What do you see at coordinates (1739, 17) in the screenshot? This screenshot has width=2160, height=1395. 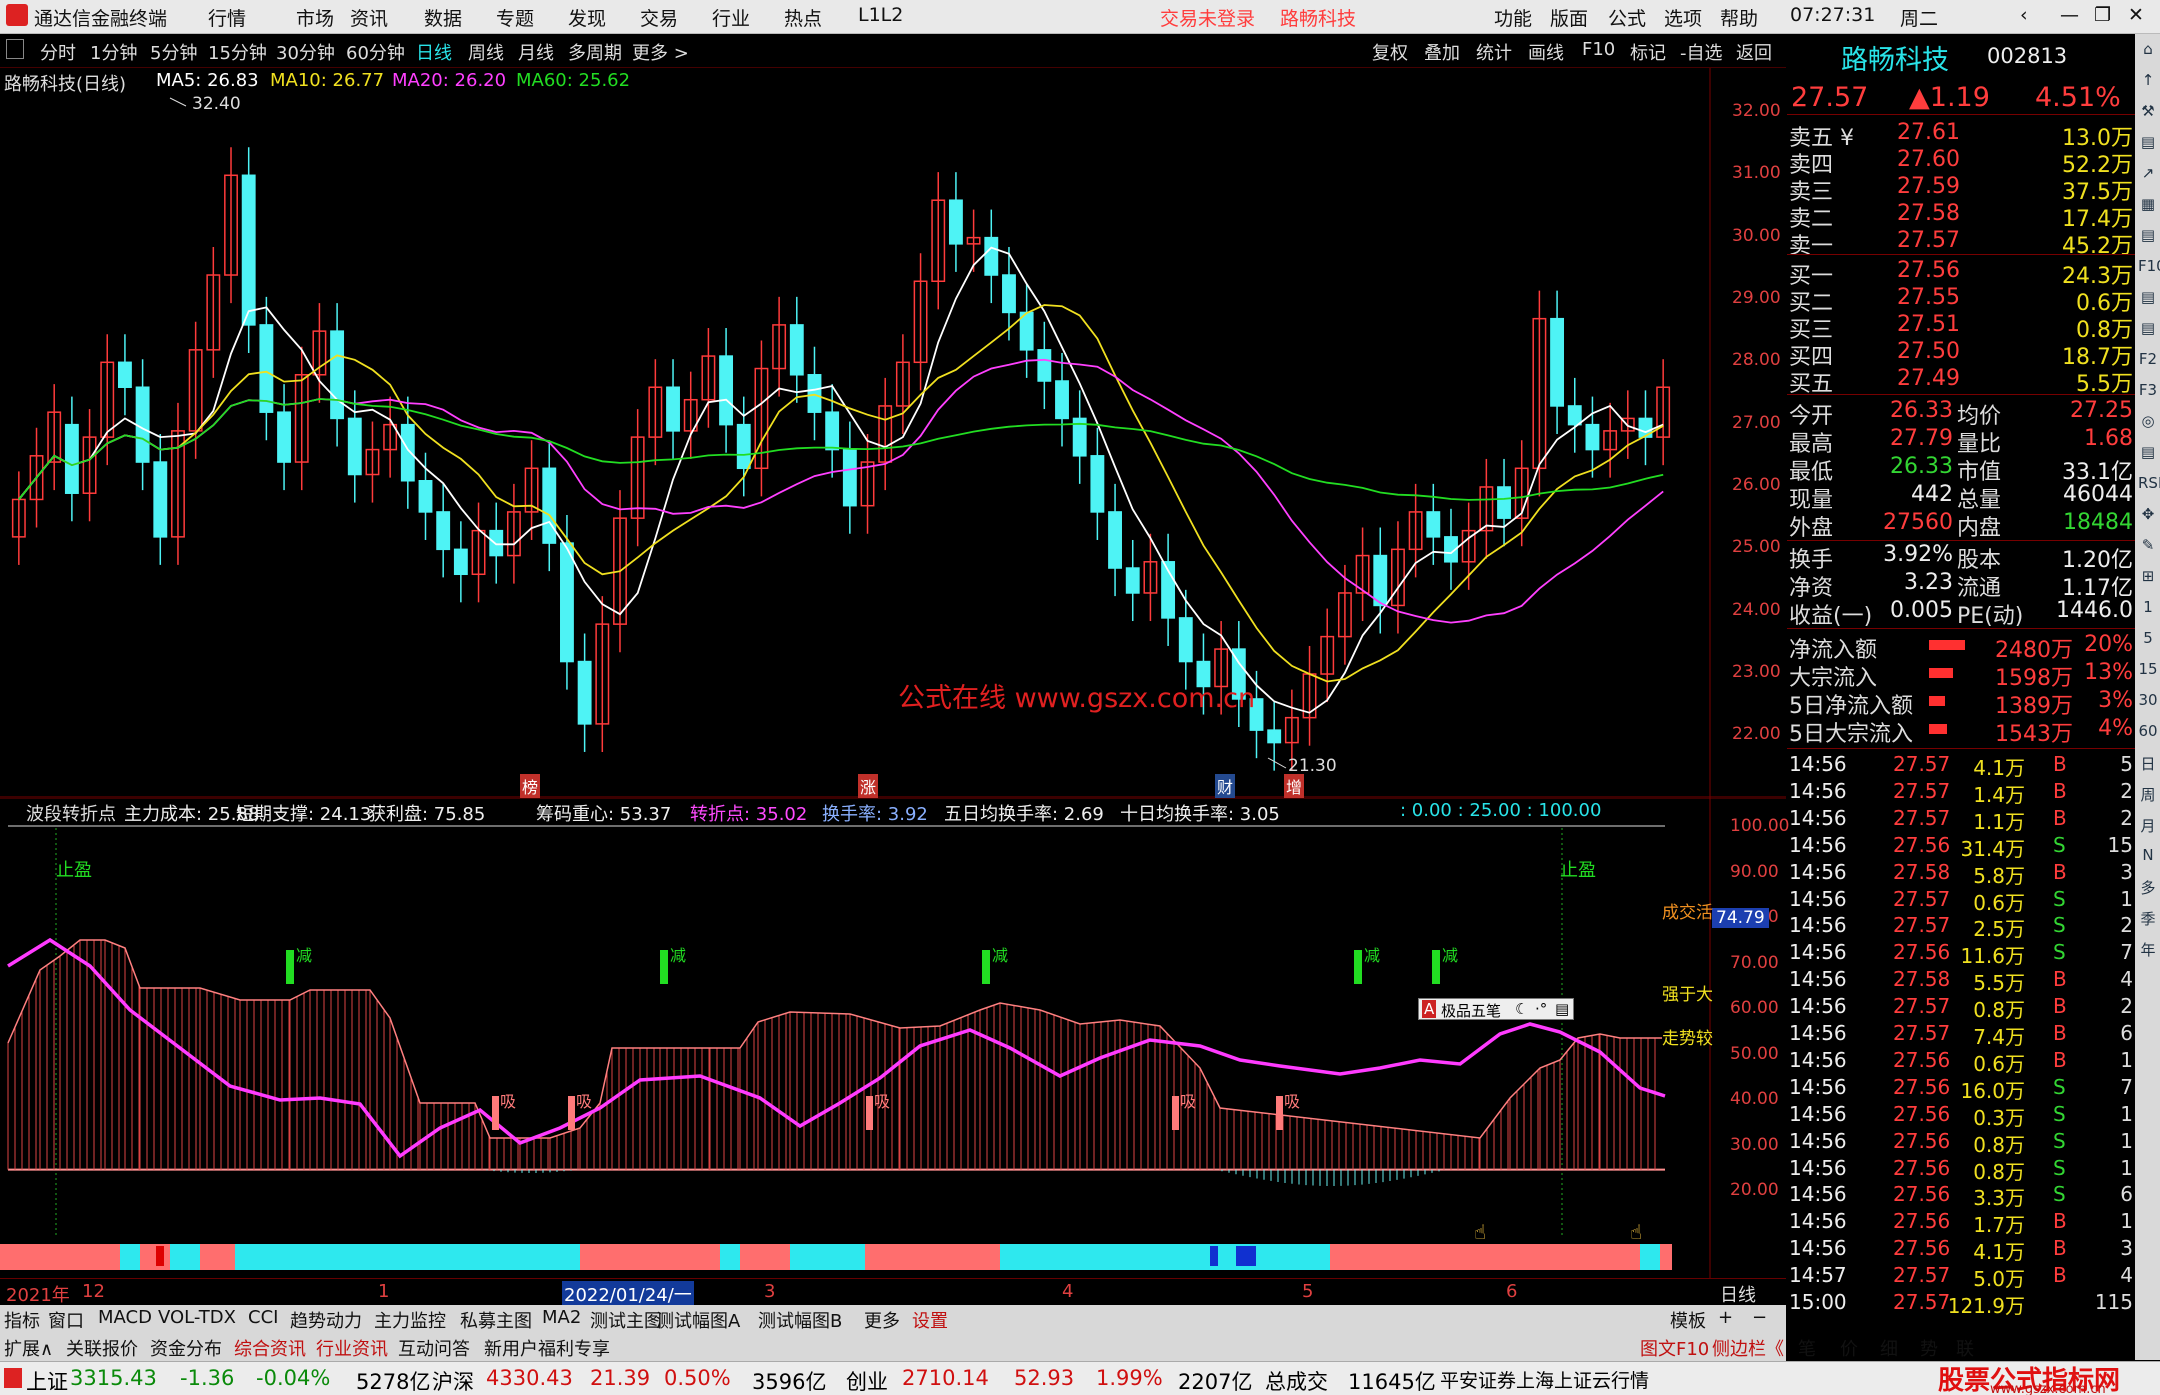 I see `right-menu-4: 帮助` at bounding box center [1739, 17].